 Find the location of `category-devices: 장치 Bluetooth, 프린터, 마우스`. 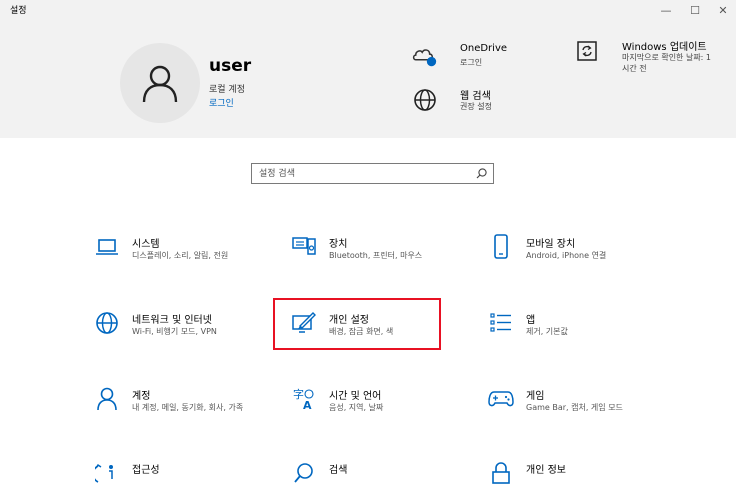

category-devices: 장치 Bluetooth, 프린터, 마우스 is located at coordinates (386, 256).